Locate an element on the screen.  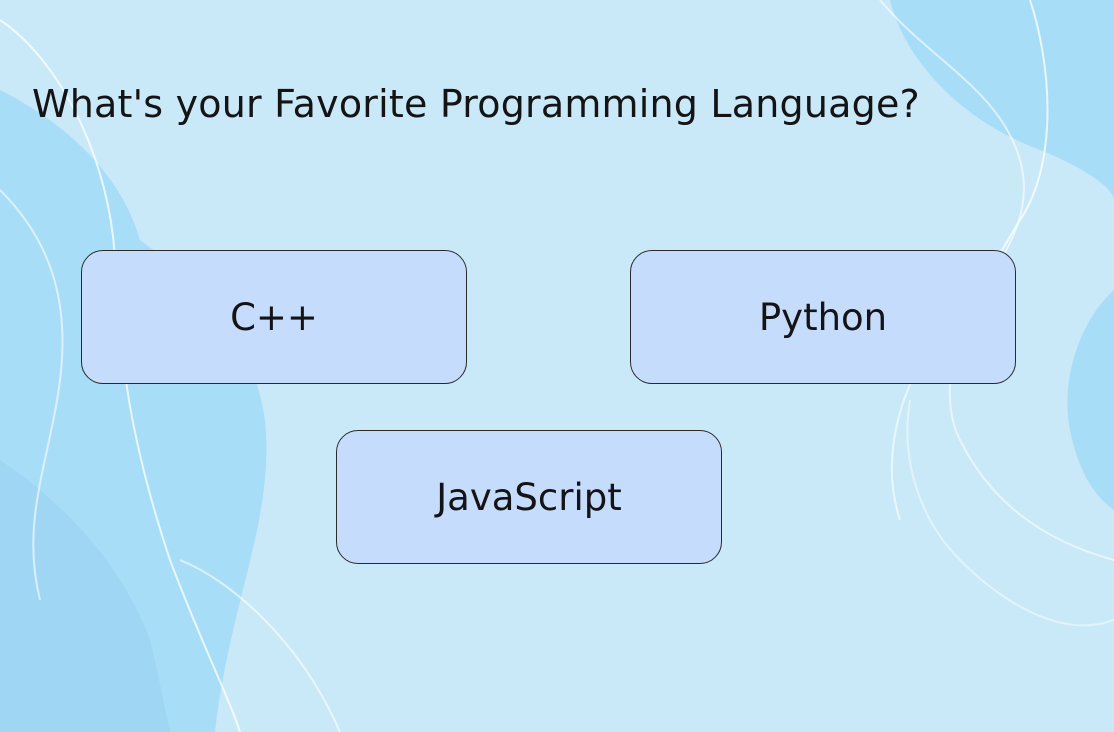
option-python-button: Python is located at coordinates (823, 317).